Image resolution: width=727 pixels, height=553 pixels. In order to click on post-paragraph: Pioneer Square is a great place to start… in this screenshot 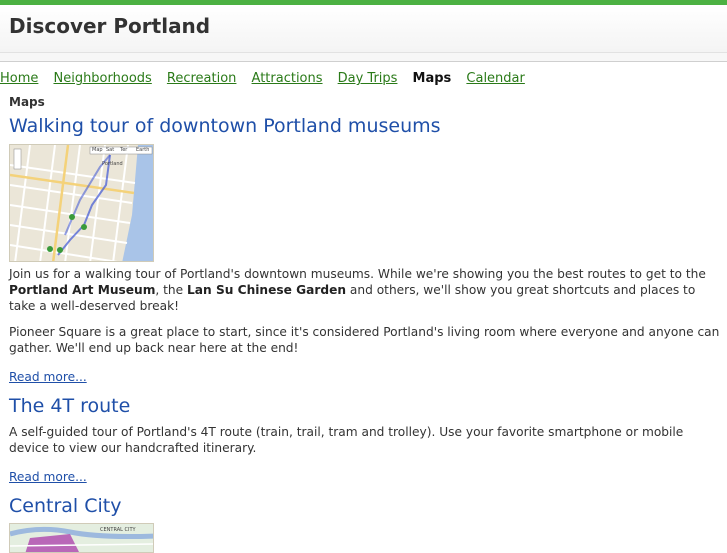, I will do `click(364, 340)`.